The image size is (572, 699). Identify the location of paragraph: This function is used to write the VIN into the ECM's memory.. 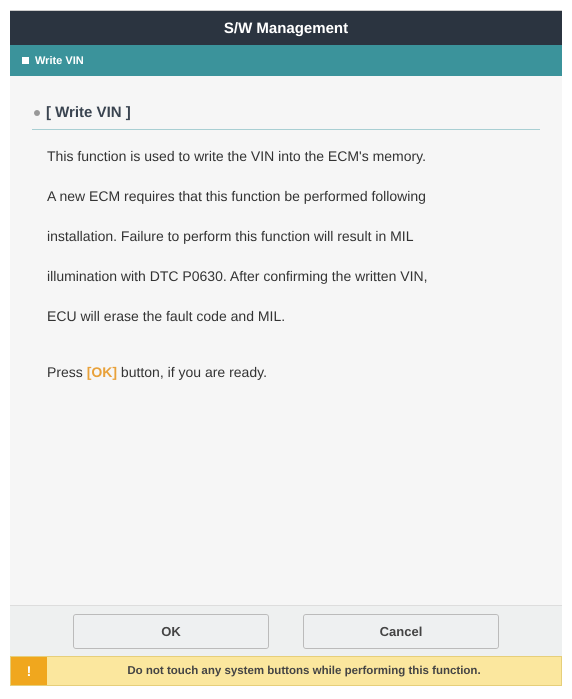
(236, 156).